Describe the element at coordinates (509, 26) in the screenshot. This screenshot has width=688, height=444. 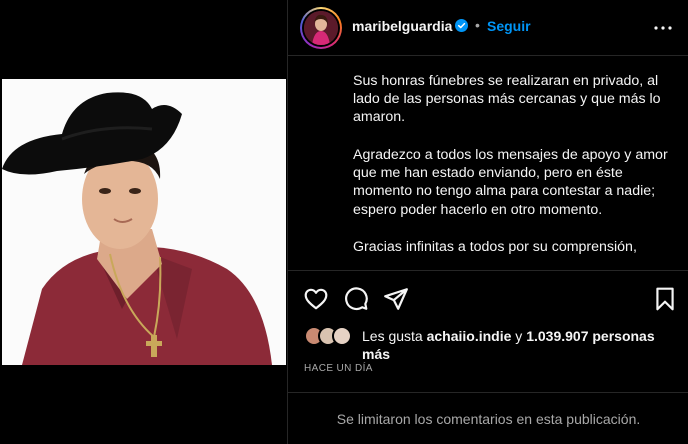
I see `follow-button: Seguir` at that location.